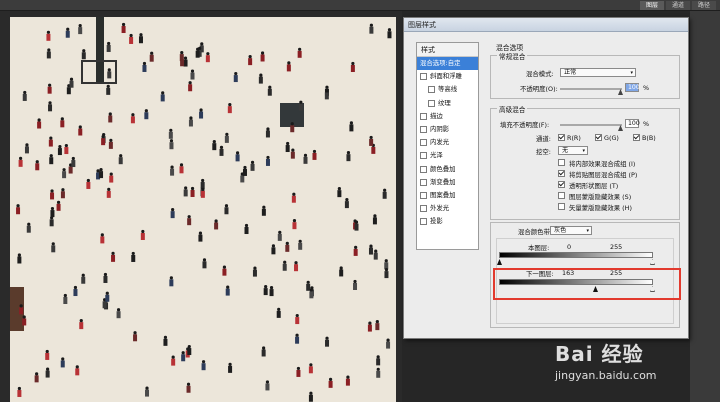 This screenshot has height=402, width=720. Describe the element at coordinates (591, 125) in the screenshot. I see `fill-opacity-slider` at that location.